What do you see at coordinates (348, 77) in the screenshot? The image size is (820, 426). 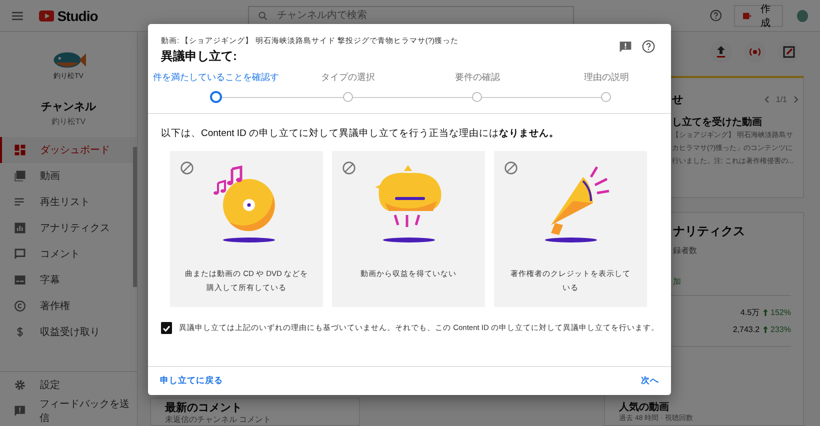 I see `step-label: タイプの選択` at bounding box center [348, 77].